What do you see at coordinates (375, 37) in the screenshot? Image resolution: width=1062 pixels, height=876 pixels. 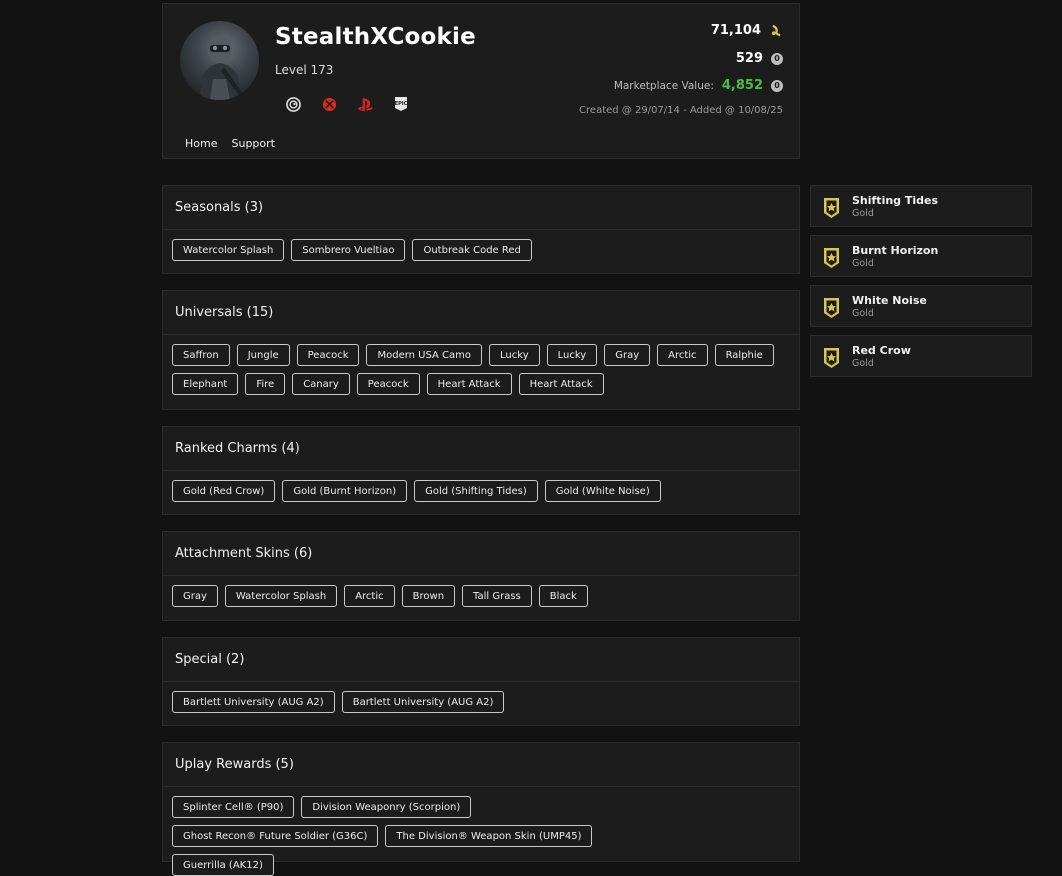 I see `username: StealthXCookie` at bounding box center [375, 37].